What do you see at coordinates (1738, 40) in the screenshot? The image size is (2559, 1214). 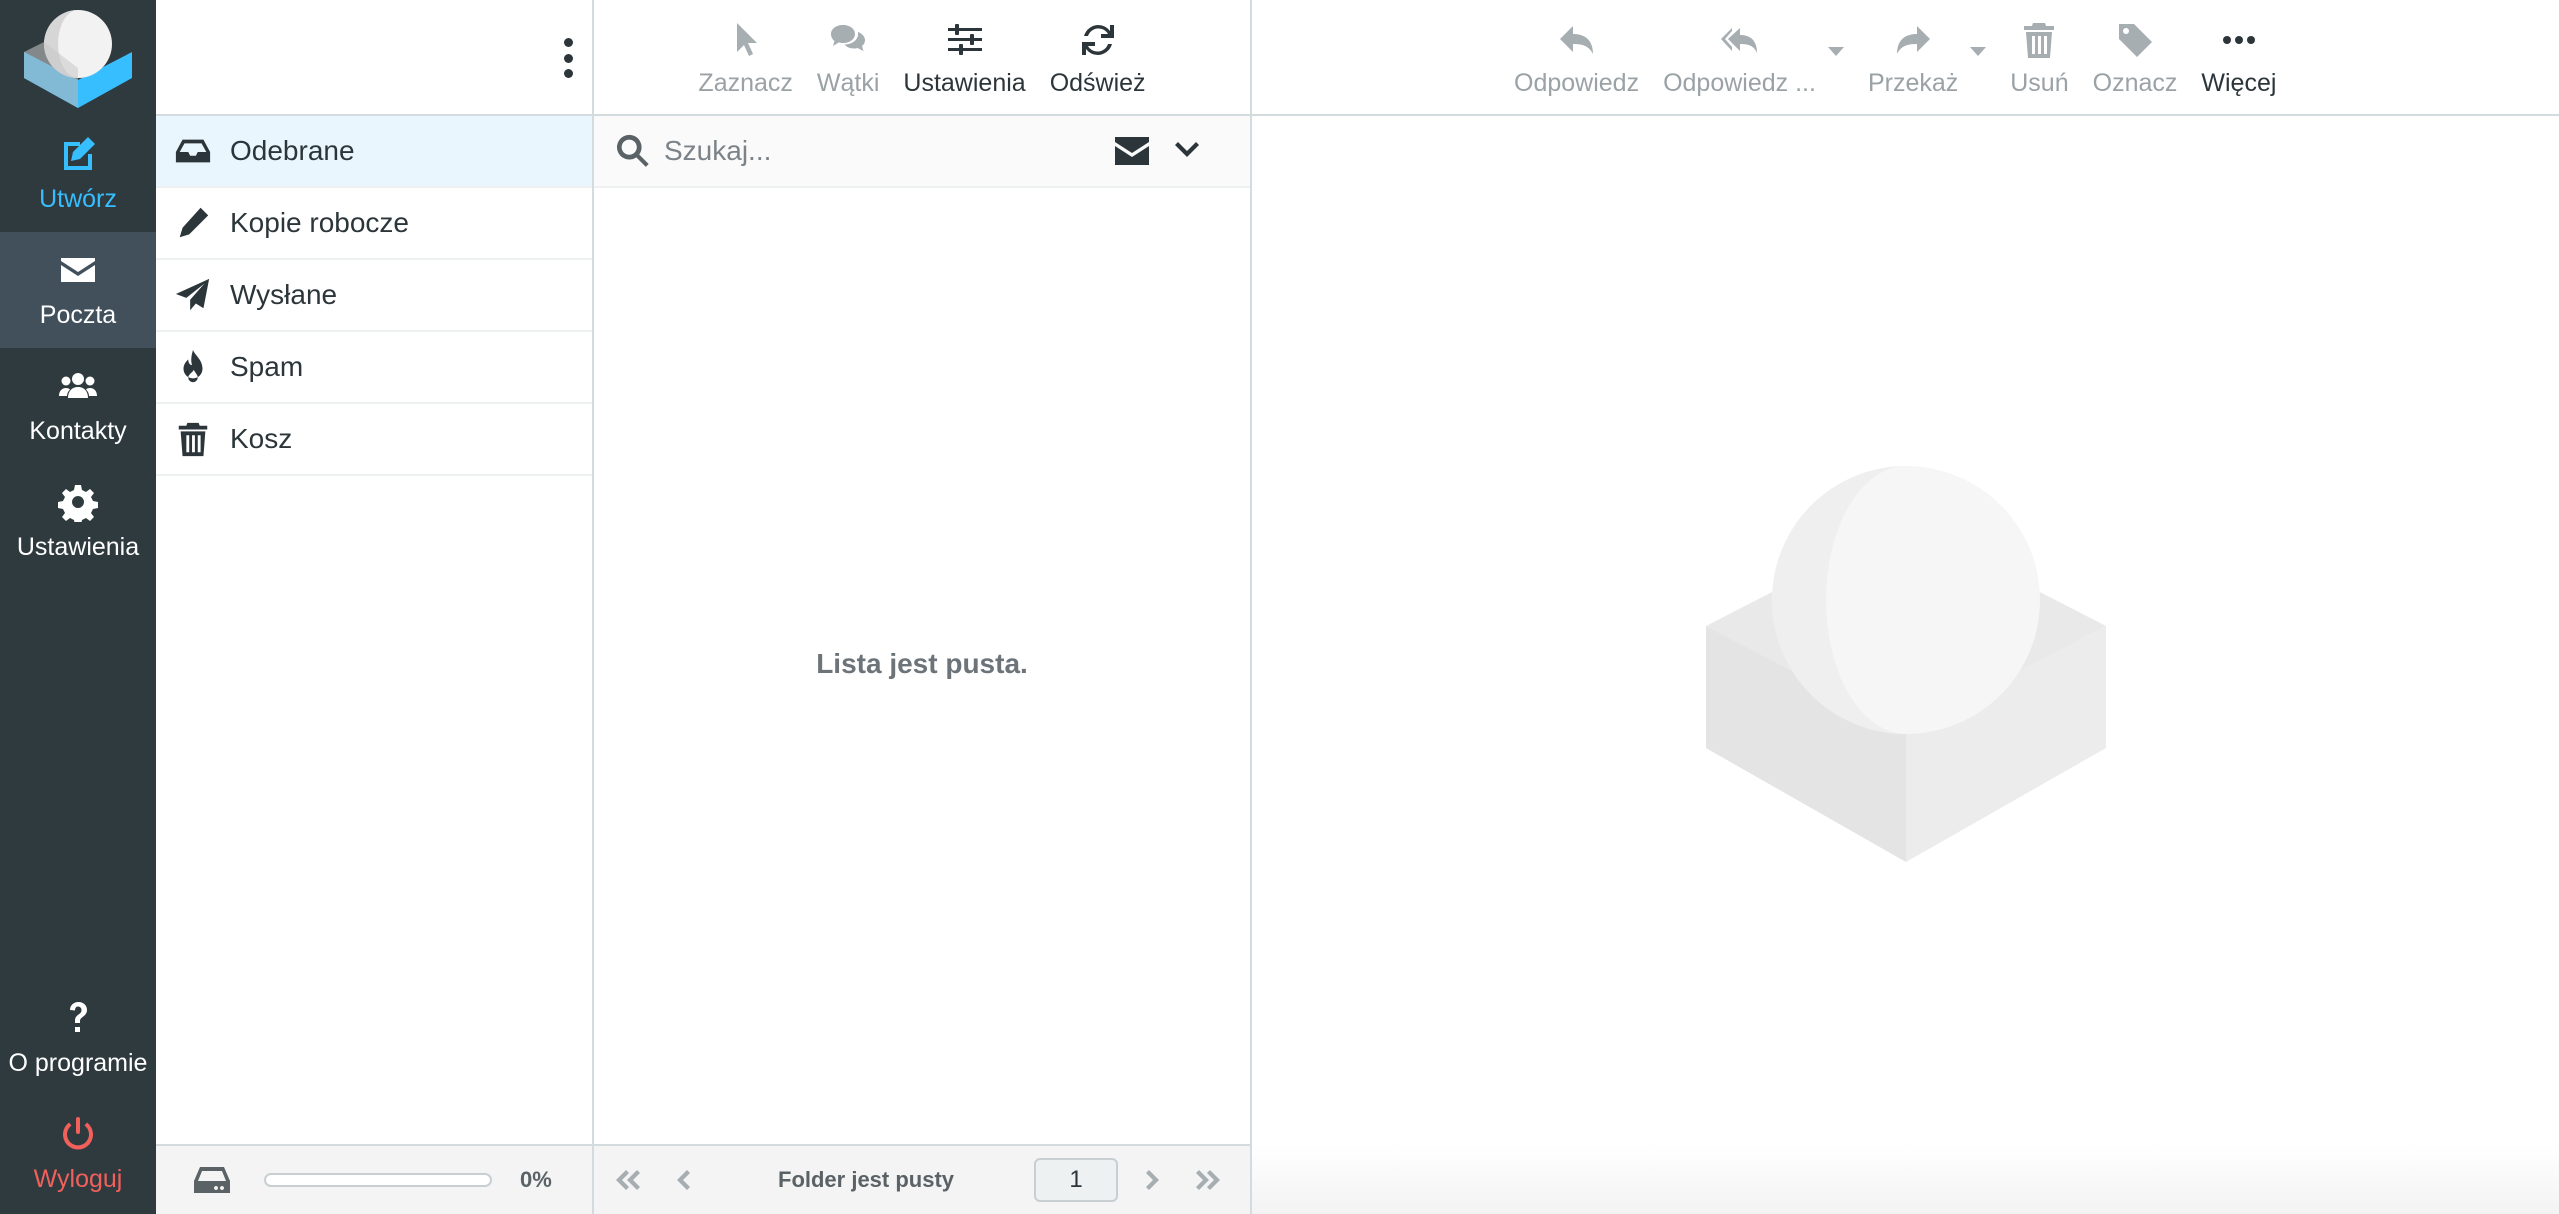 I see `reply-all-icon` at bounding box center [1738, 40].